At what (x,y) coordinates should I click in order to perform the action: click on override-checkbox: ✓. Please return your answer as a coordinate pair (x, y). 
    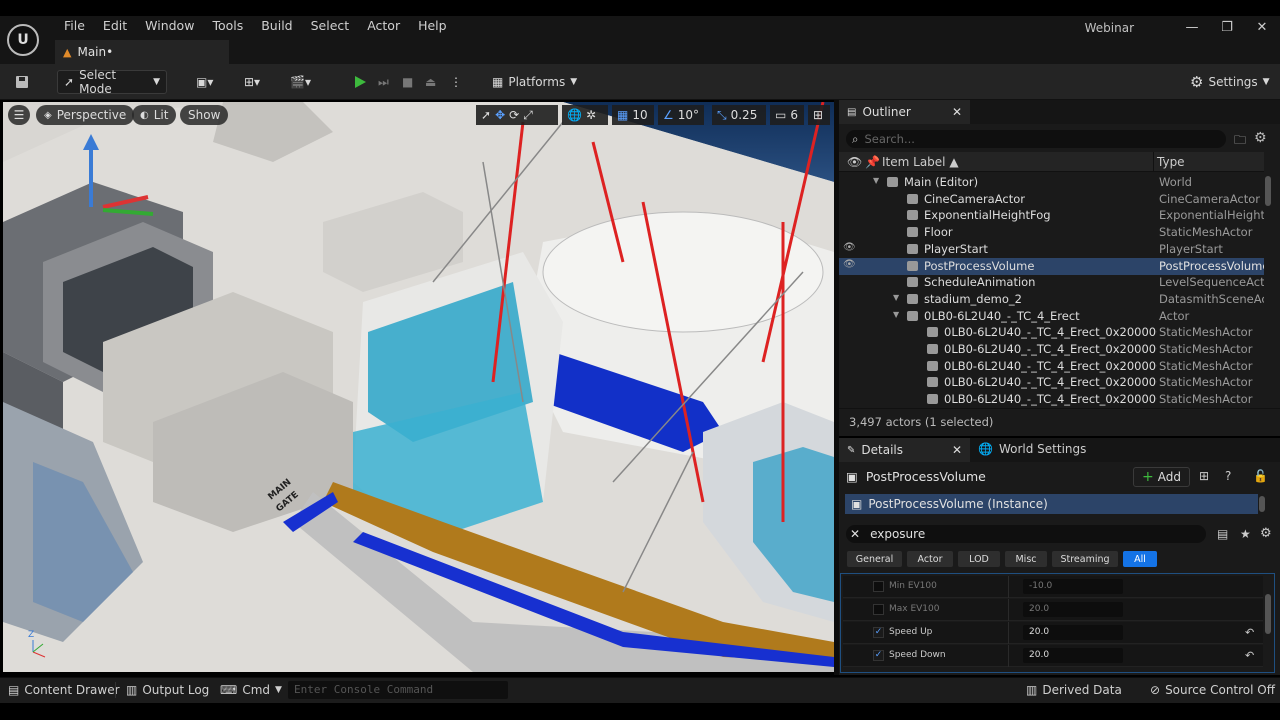
    Looking at the image, I should click on (878, 632).